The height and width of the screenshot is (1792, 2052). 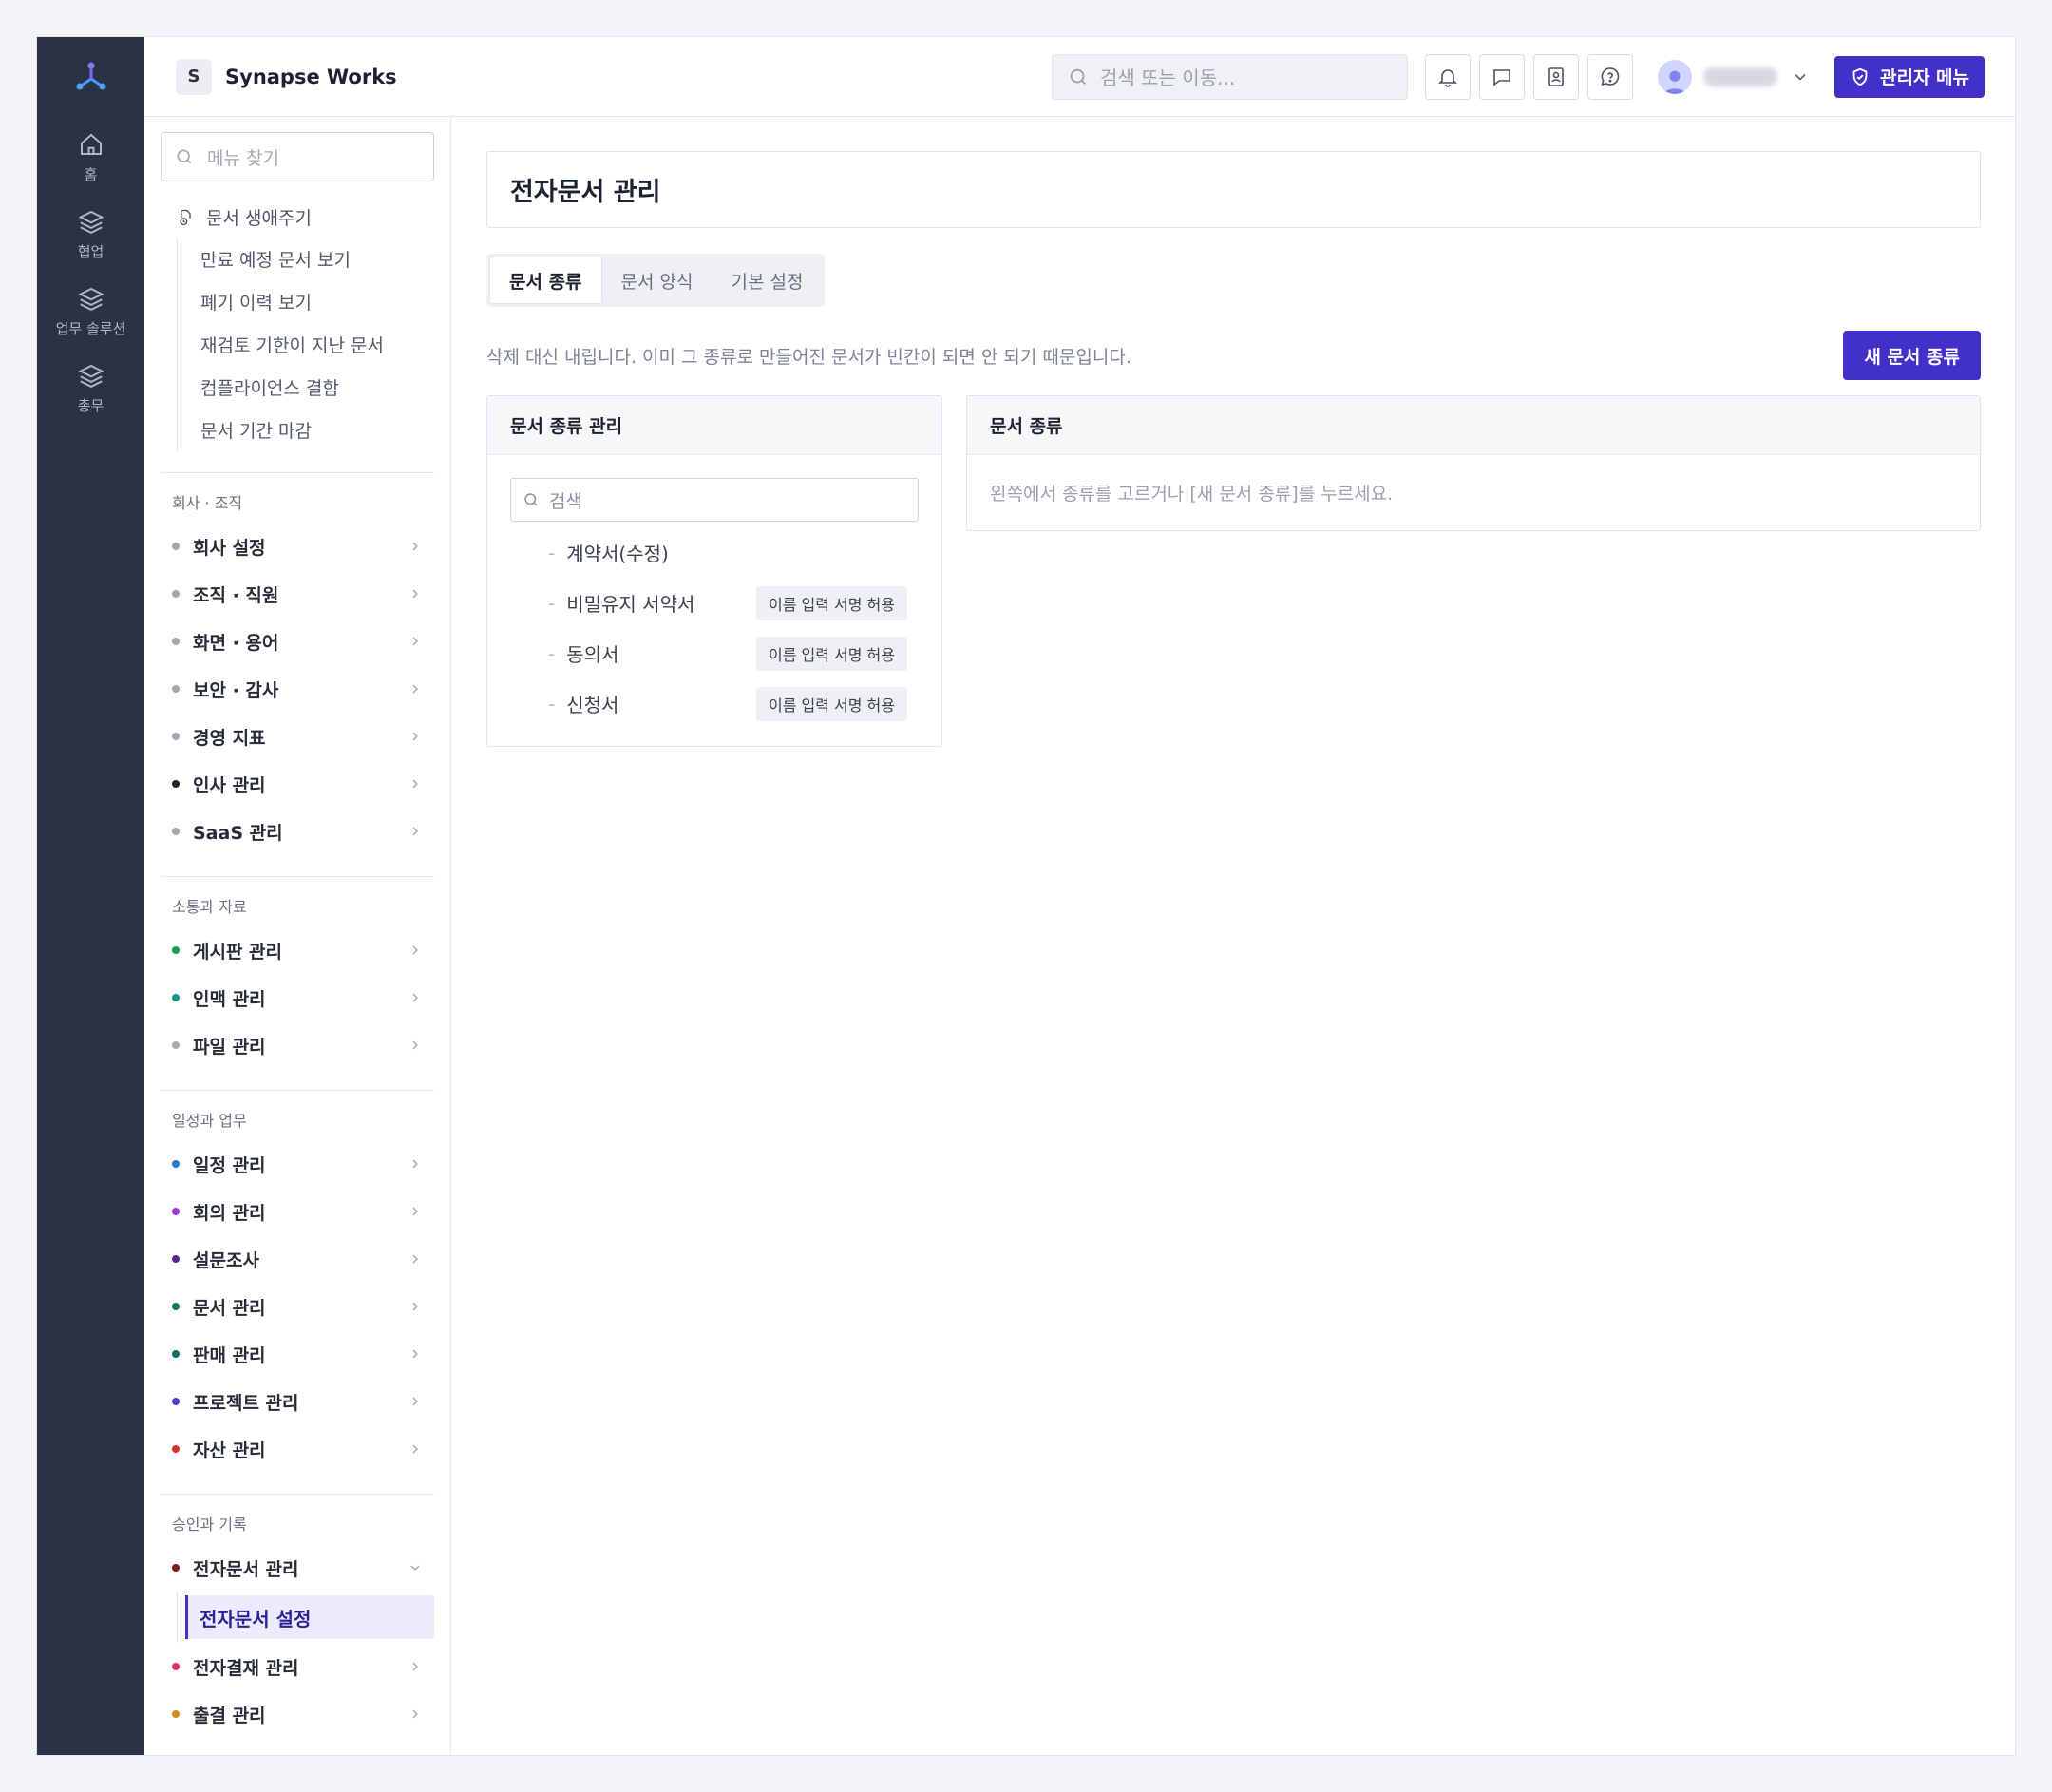 I want to click on lifecycle-group-header: 문서 생애주기, so click(x=297, y=217).